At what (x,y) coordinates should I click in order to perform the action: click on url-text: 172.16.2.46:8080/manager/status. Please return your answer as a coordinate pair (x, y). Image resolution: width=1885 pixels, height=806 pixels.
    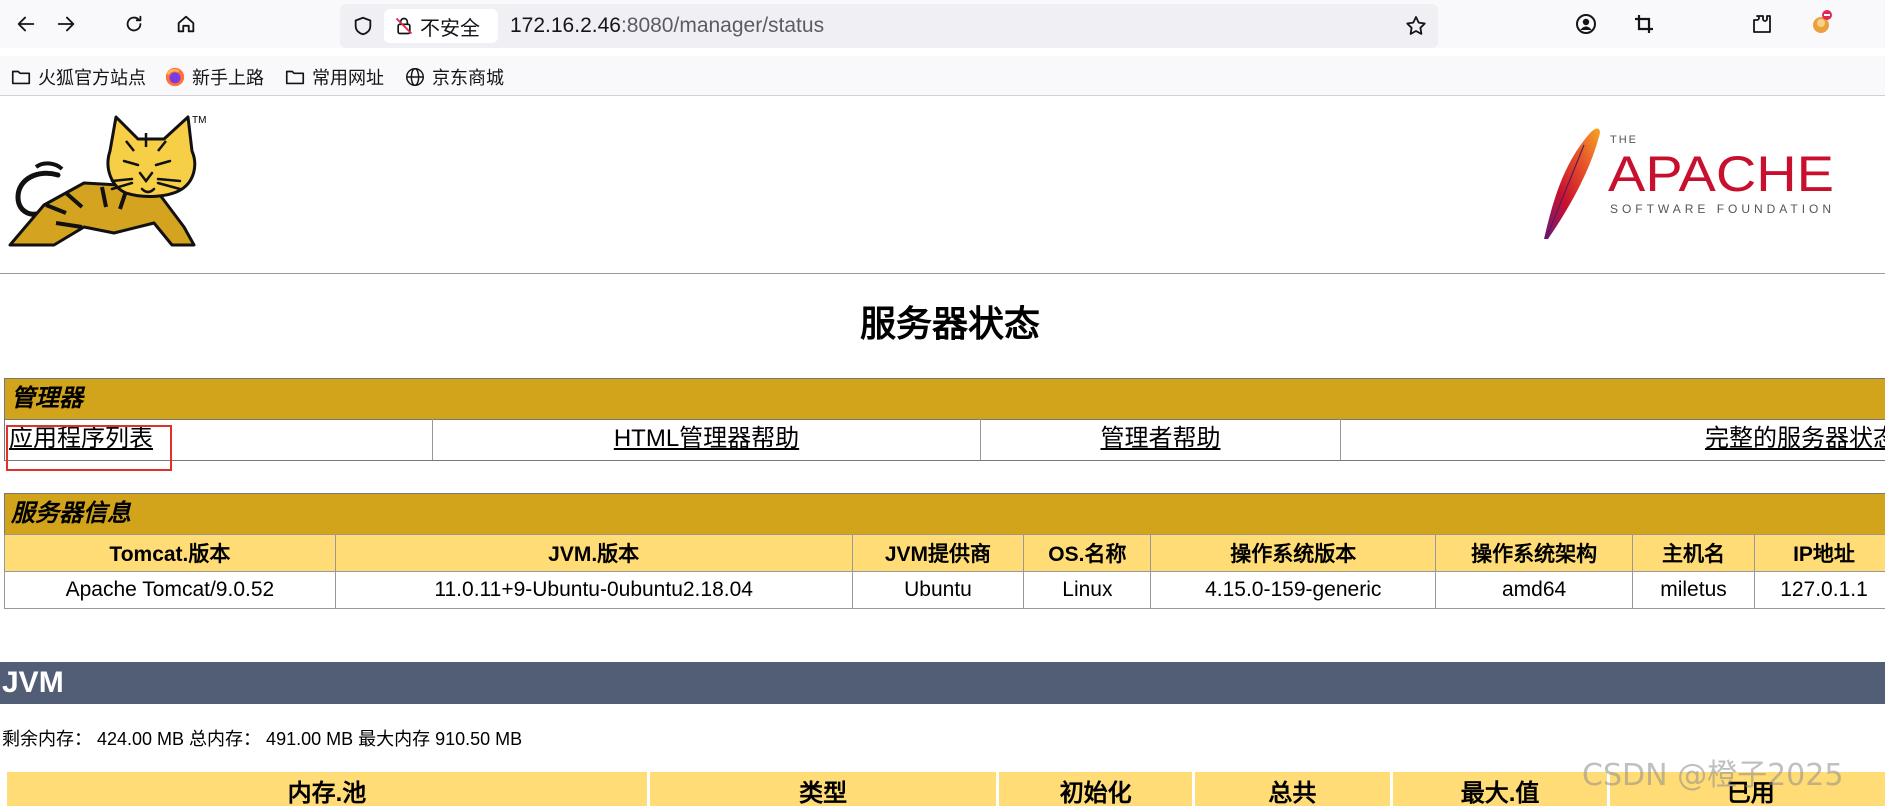
    Looking at the image, I should click on (667, 26).